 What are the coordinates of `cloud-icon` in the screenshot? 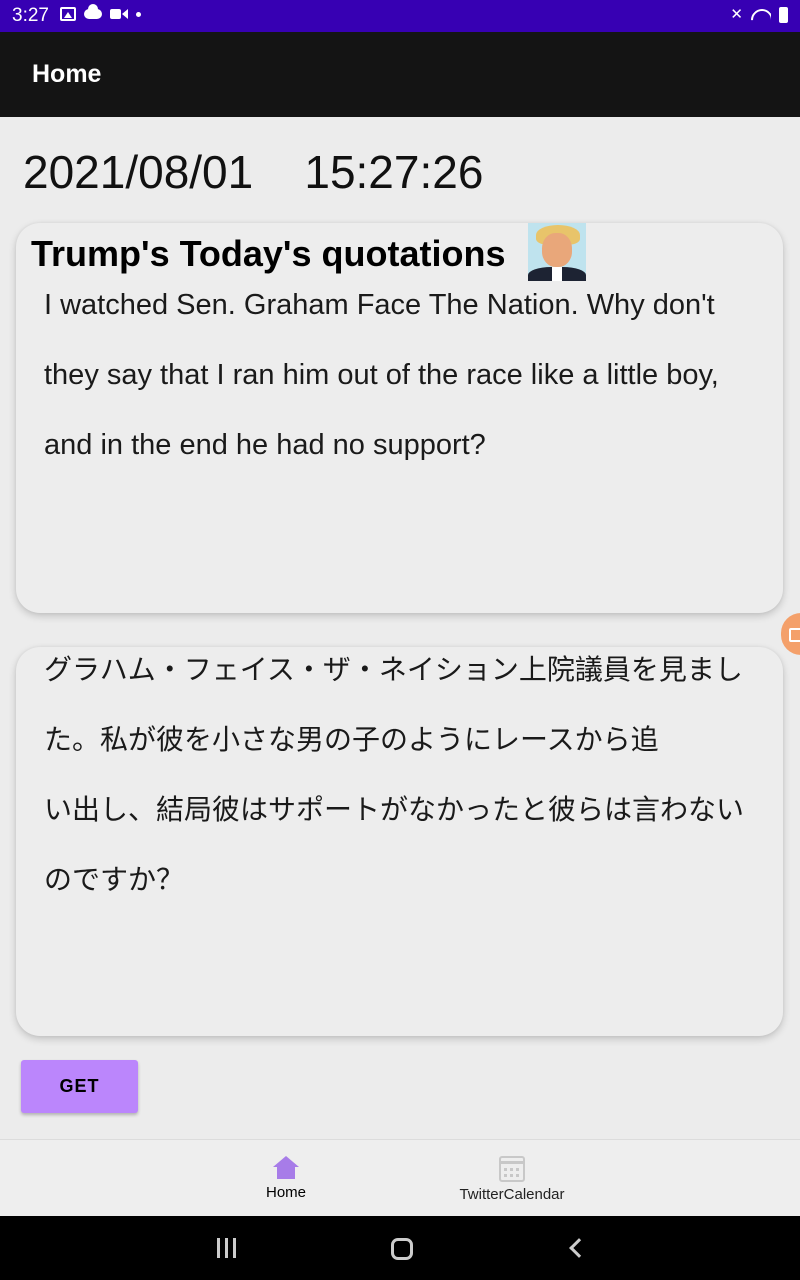 It's located at (93, 11).